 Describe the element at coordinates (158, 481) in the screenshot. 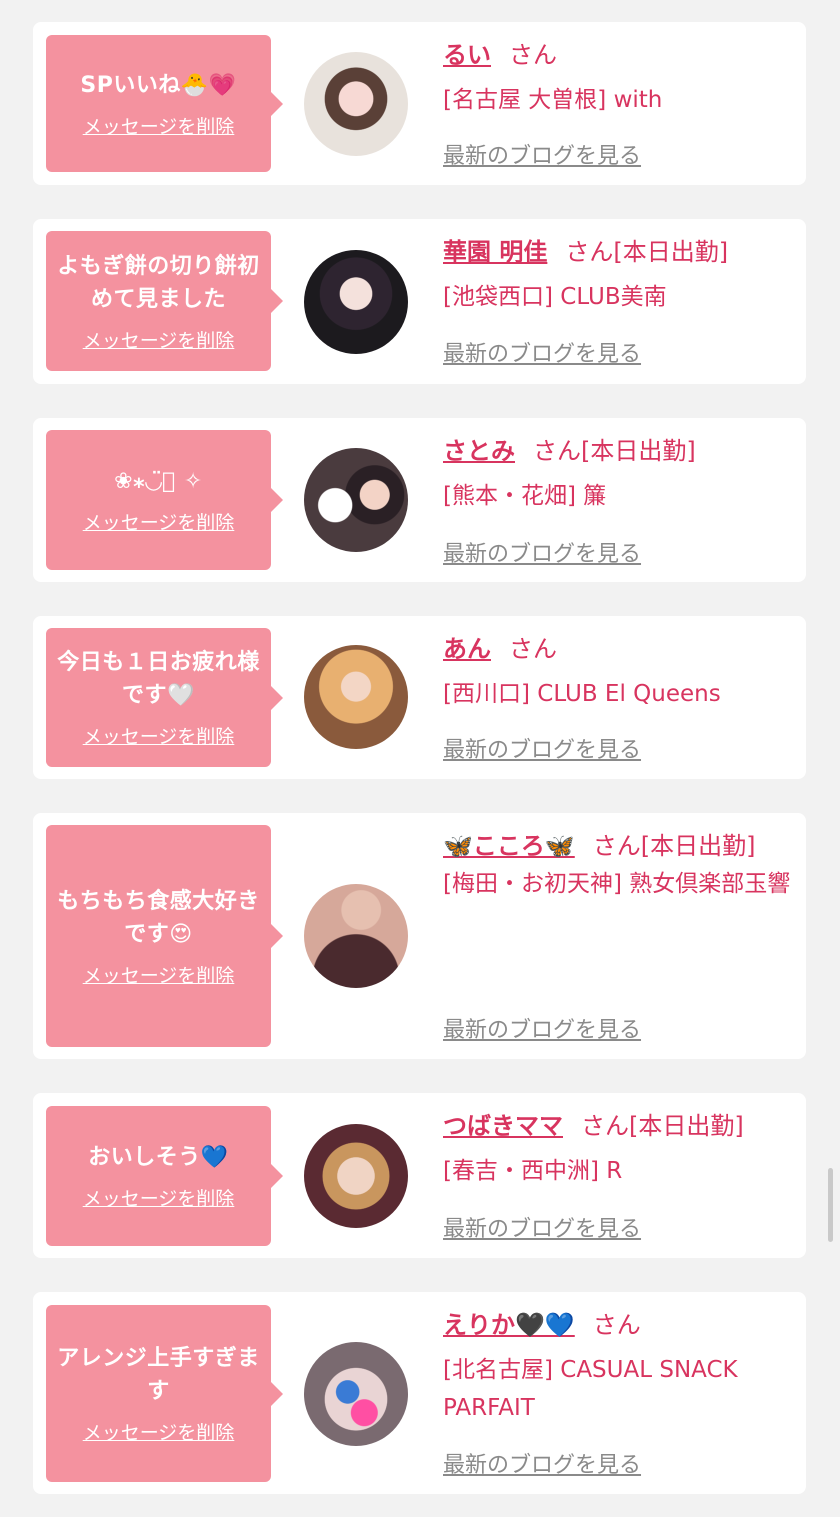

I see `message-text: ❀⁎◡̈⃝ ✧` at that location.